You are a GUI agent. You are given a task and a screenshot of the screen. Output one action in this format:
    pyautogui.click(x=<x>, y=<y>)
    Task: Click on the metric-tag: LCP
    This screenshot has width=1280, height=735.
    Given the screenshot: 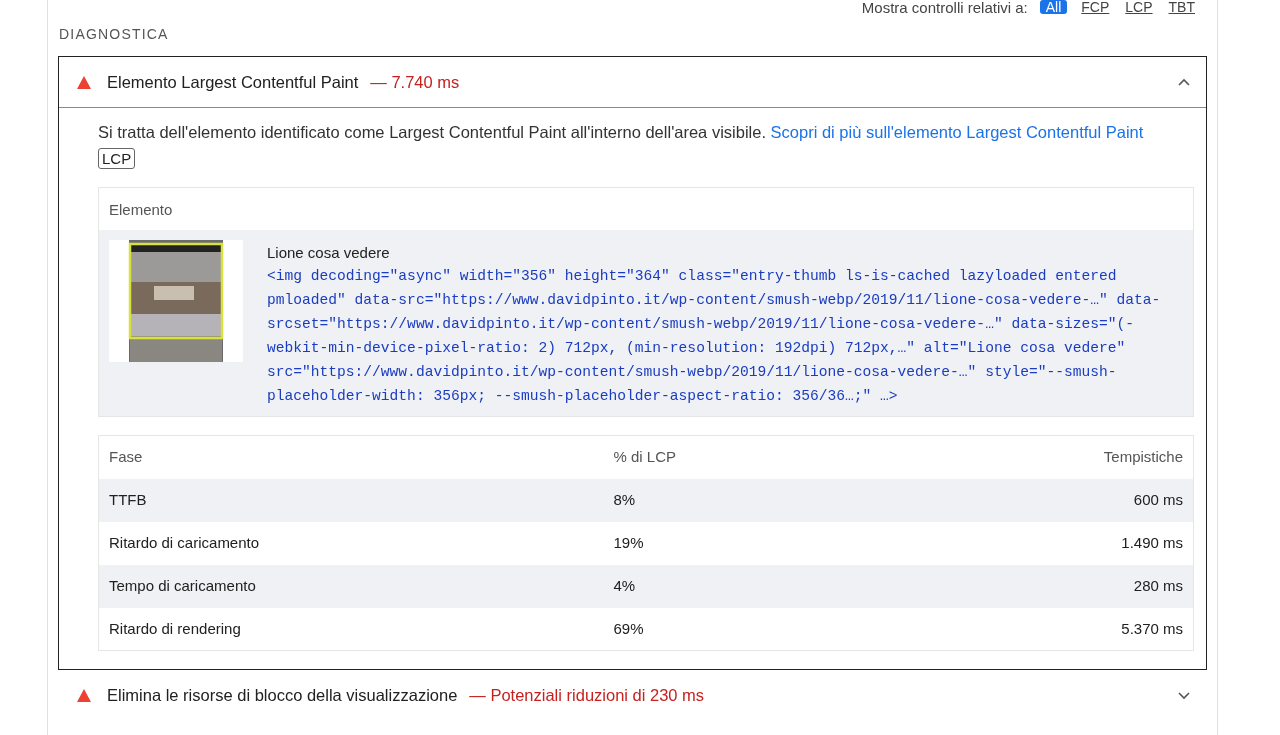 What is the action you would take?
    pyautogui.click(x=117, y=158)
    